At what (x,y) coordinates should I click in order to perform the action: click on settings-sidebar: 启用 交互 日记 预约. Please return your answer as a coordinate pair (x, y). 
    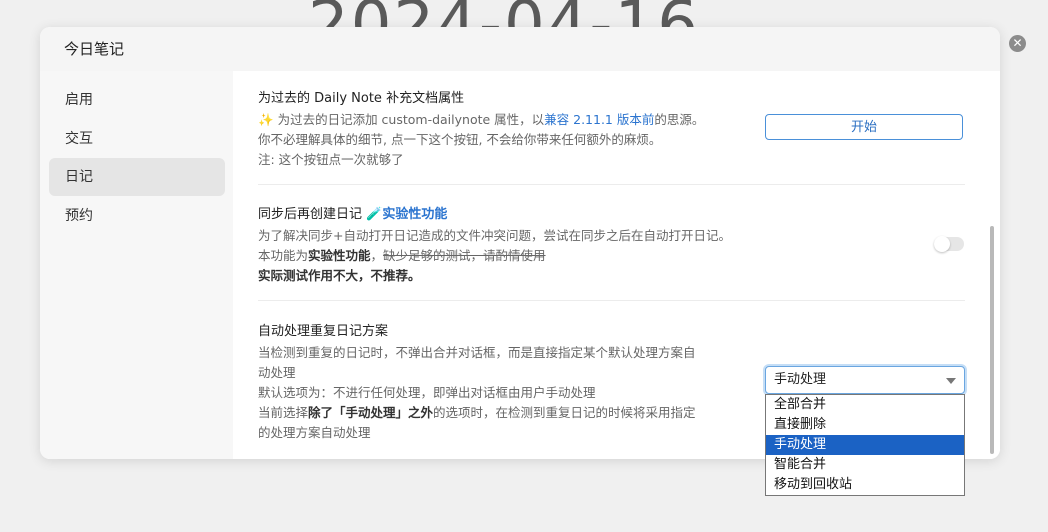
    Looking at the image, I should click on (136, 265).